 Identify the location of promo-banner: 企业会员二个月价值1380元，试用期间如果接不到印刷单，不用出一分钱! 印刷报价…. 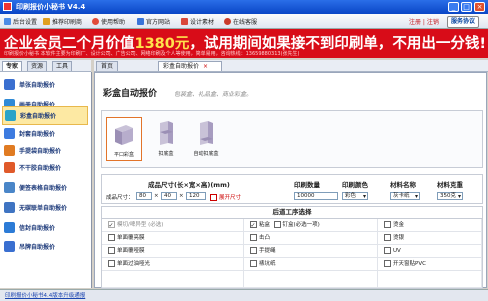
(244, 43).